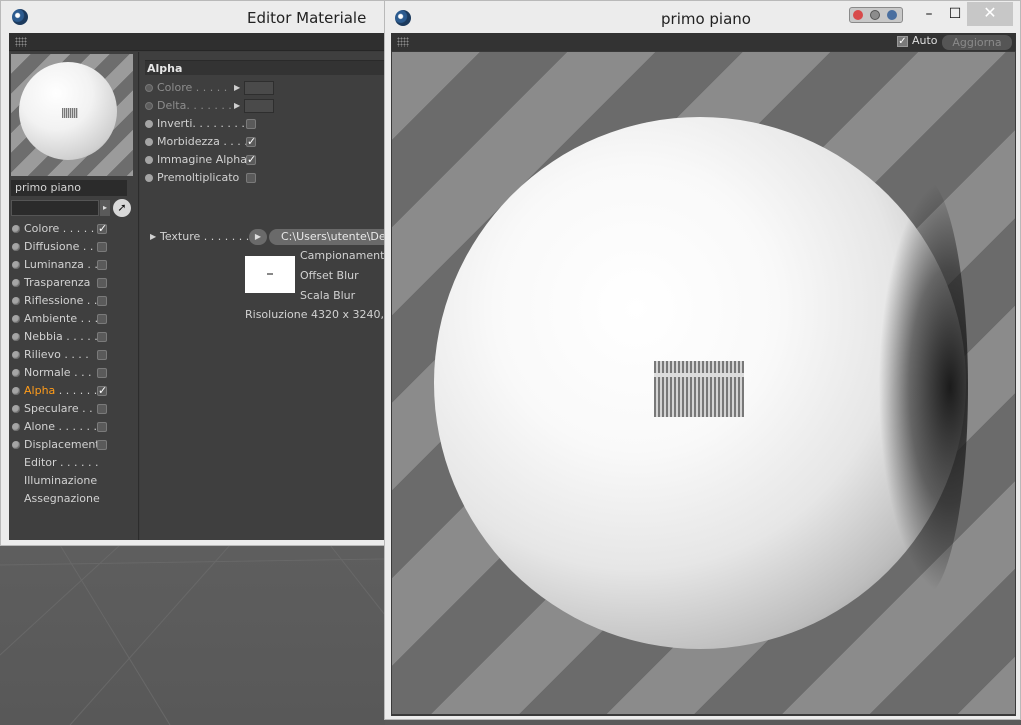 Image resolution: width=1021 pixels, height=725 pixels. I want to click on channel-item-normale: Normale . . ., so click(73, 373).